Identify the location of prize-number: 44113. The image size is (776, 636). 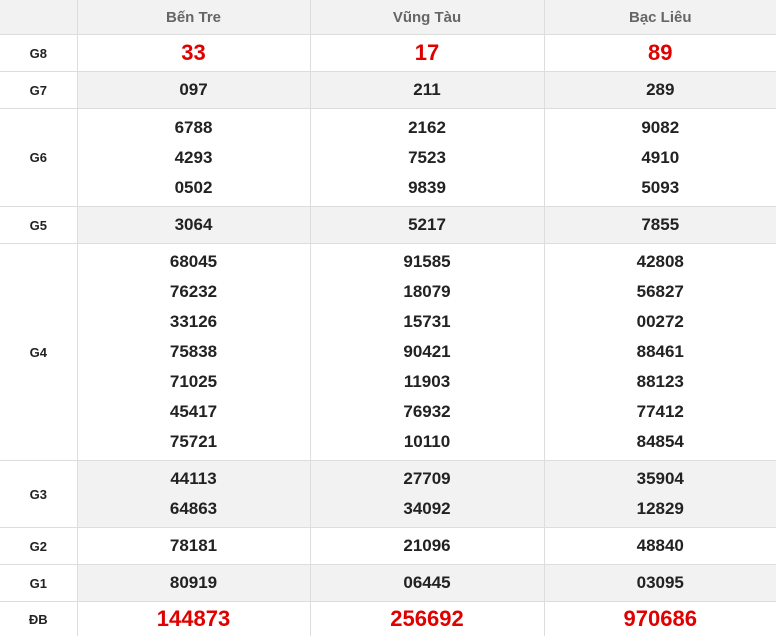
(193, 478).